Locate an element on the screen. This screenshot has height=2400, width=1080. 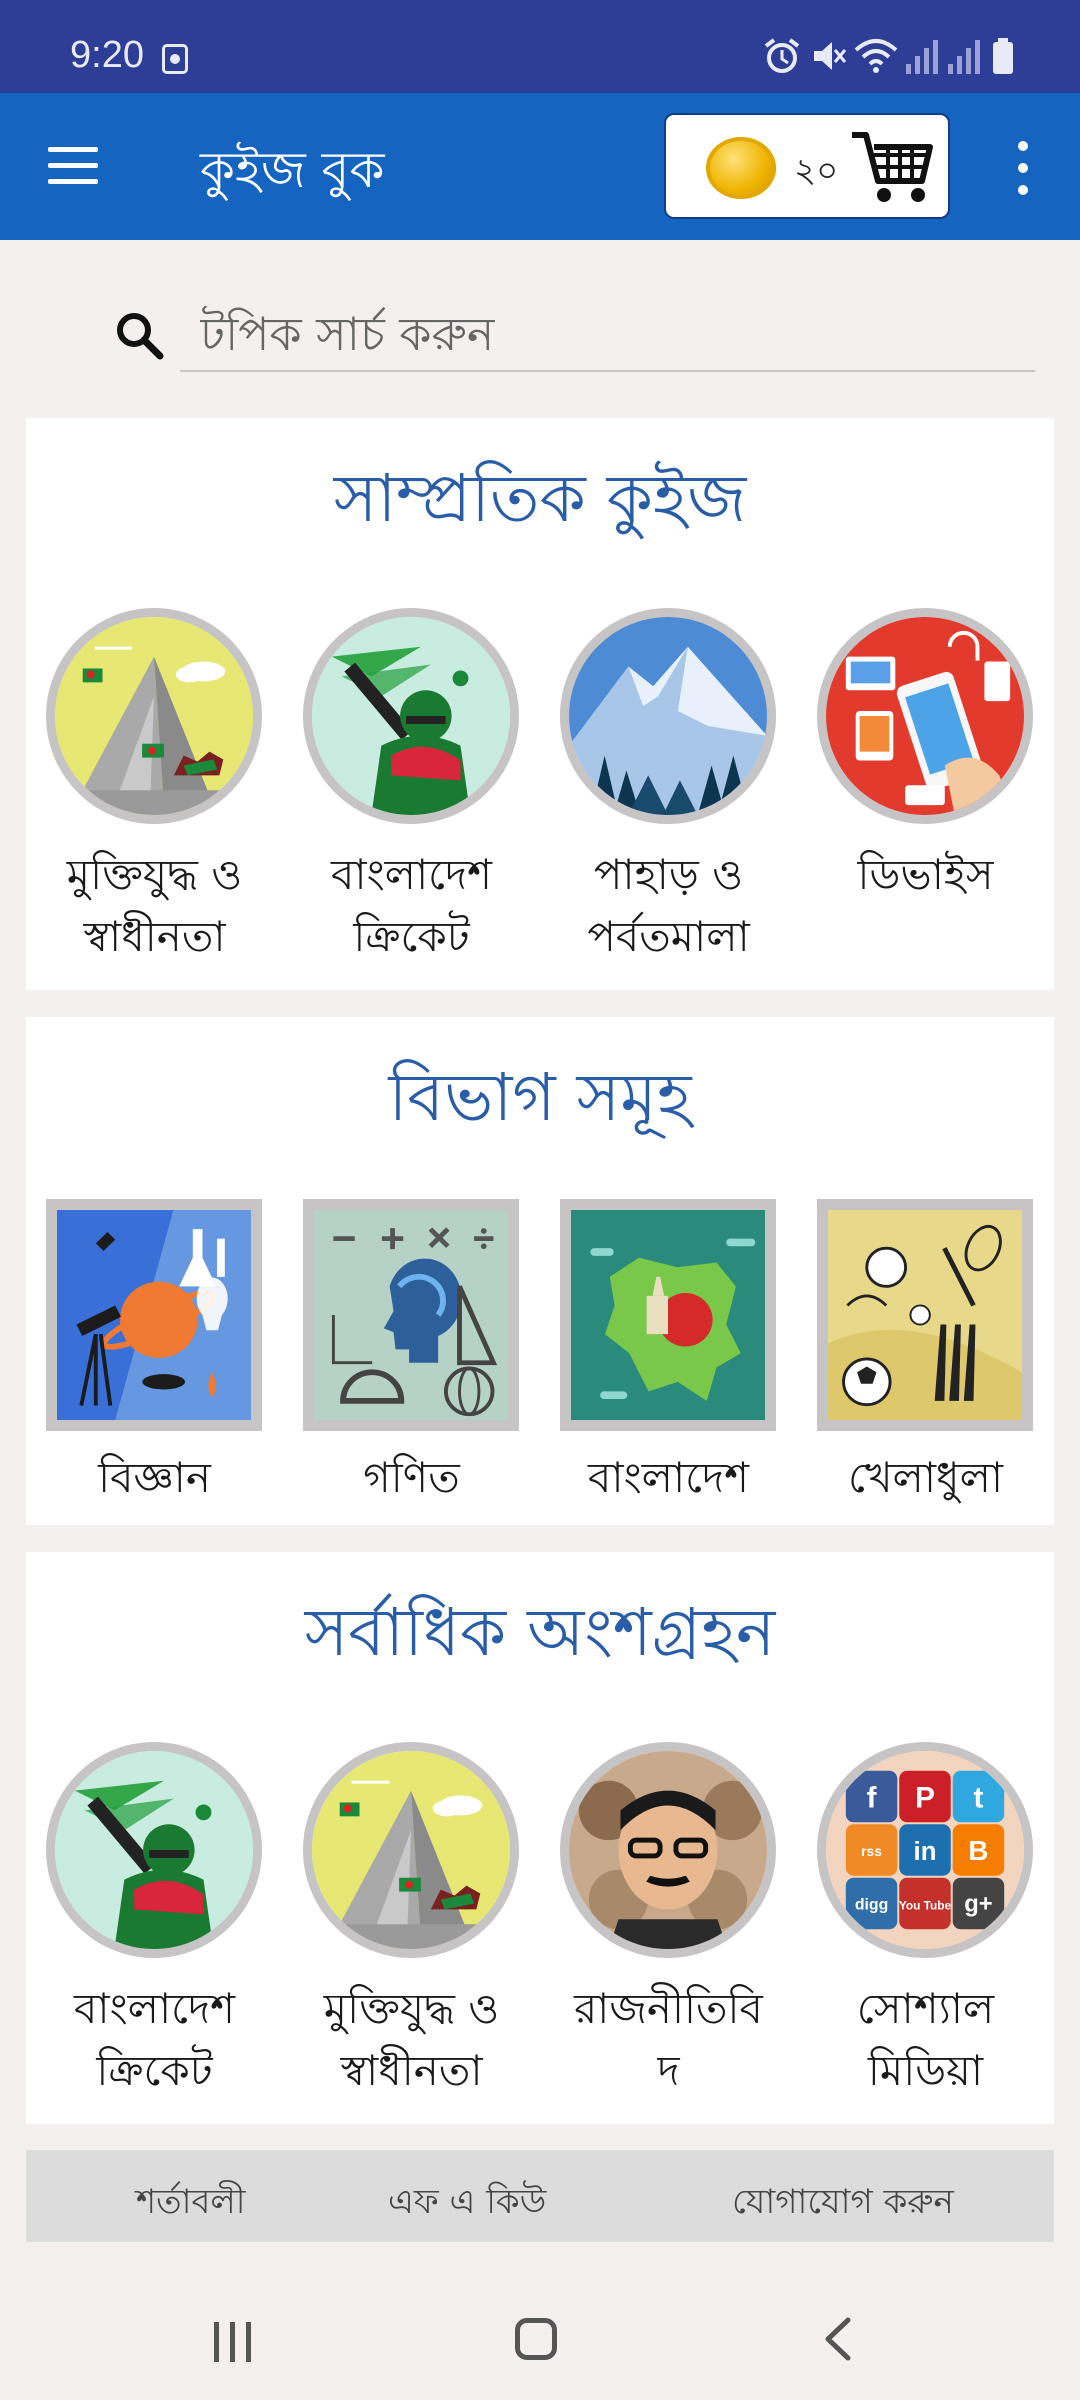
wifi-icon is located at coordinates (876, 58).